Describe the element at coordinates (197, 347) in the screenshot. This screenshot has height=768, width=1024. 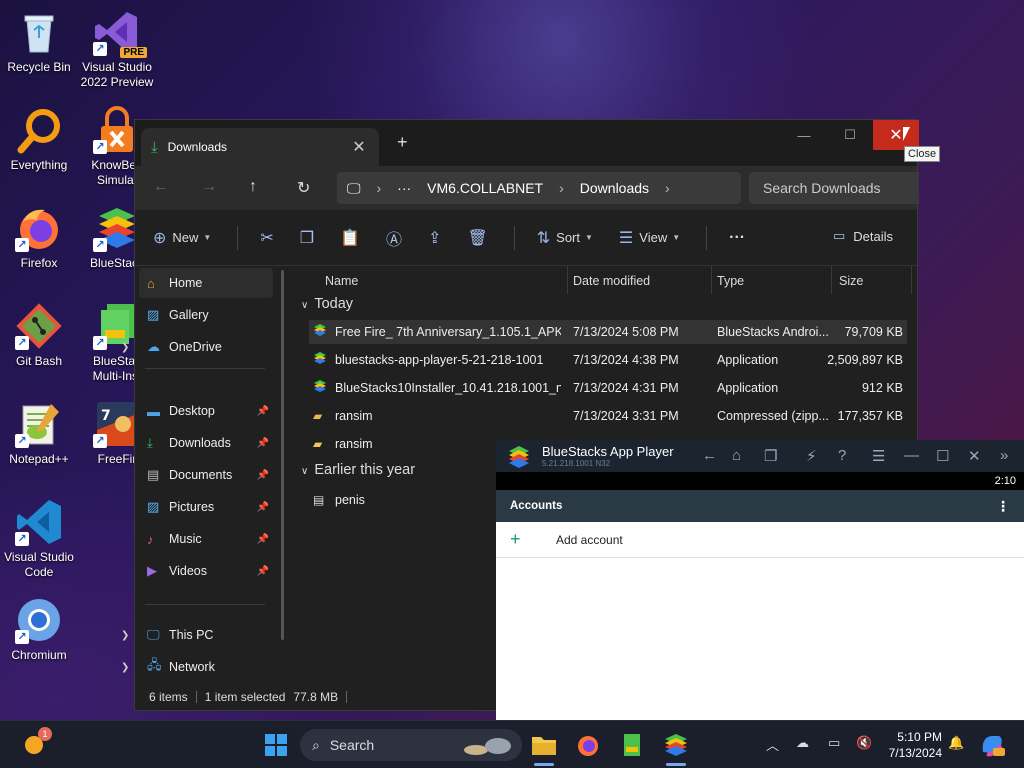
I see `sidebar-item-onedrive: ❯ ☁ OneDrive` at that location.